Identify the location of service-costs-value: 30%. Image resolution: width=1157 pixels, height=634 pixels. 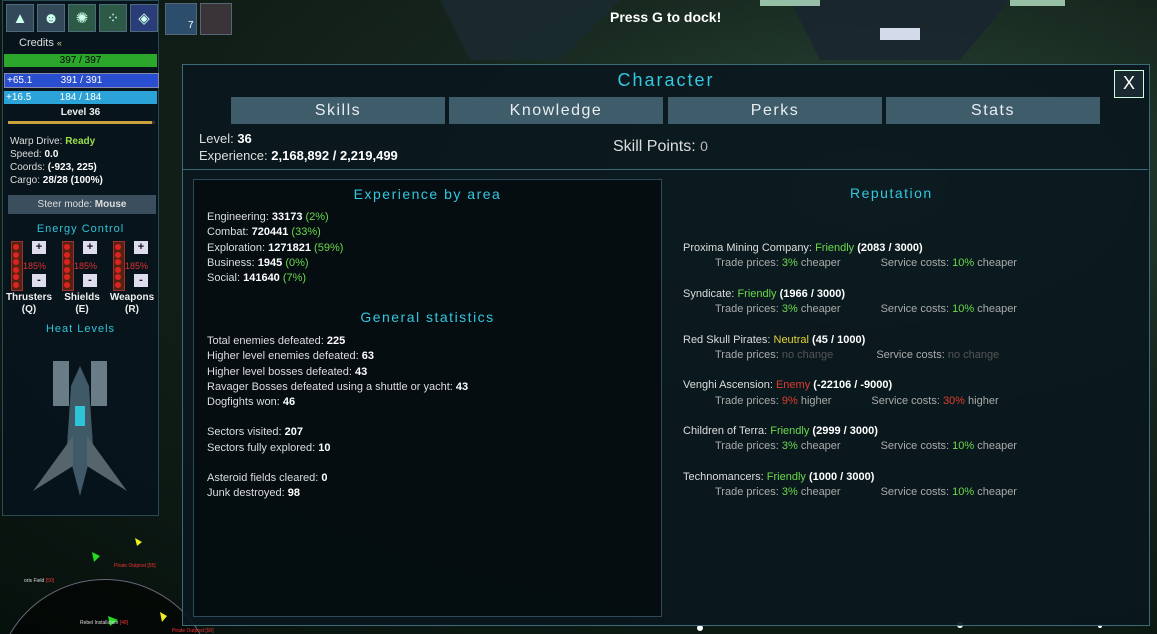
(953, 400).